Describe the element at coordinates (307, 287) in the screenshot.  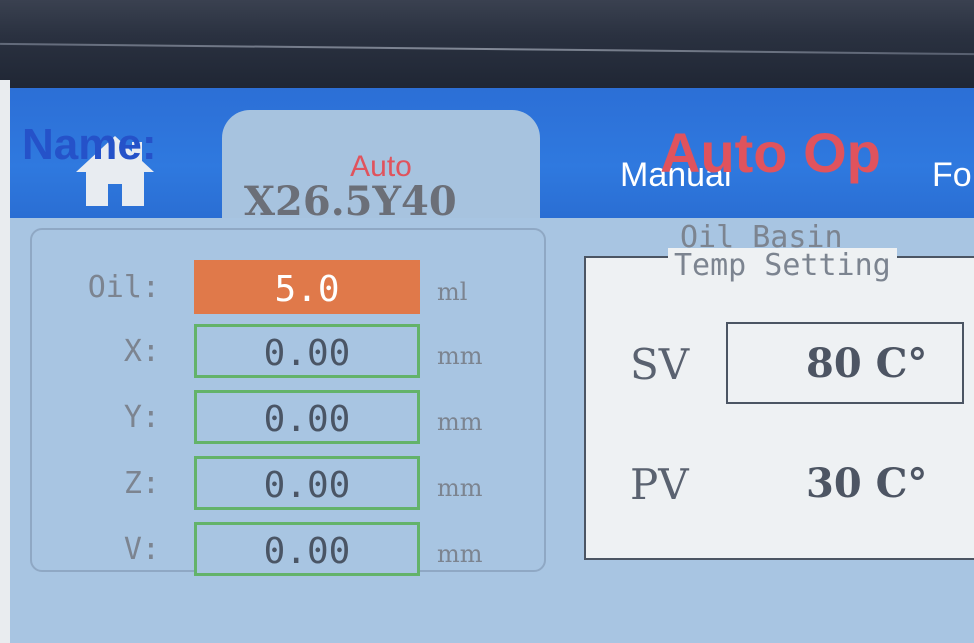
I see `oil-field: 5.0` at that location.